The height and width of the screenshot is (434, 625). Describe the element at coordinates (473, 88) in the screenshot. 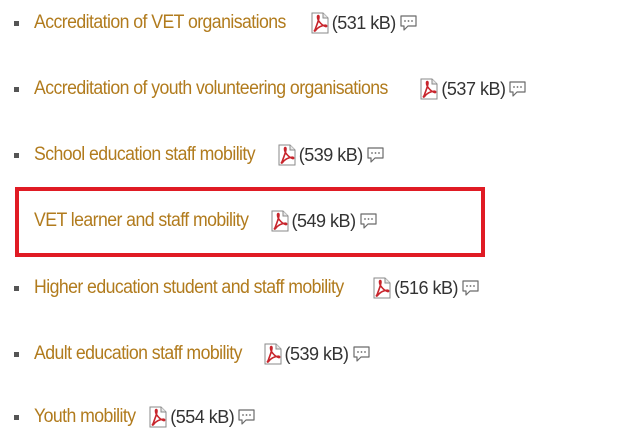

I see `file-size: (537 kB)` at that location.